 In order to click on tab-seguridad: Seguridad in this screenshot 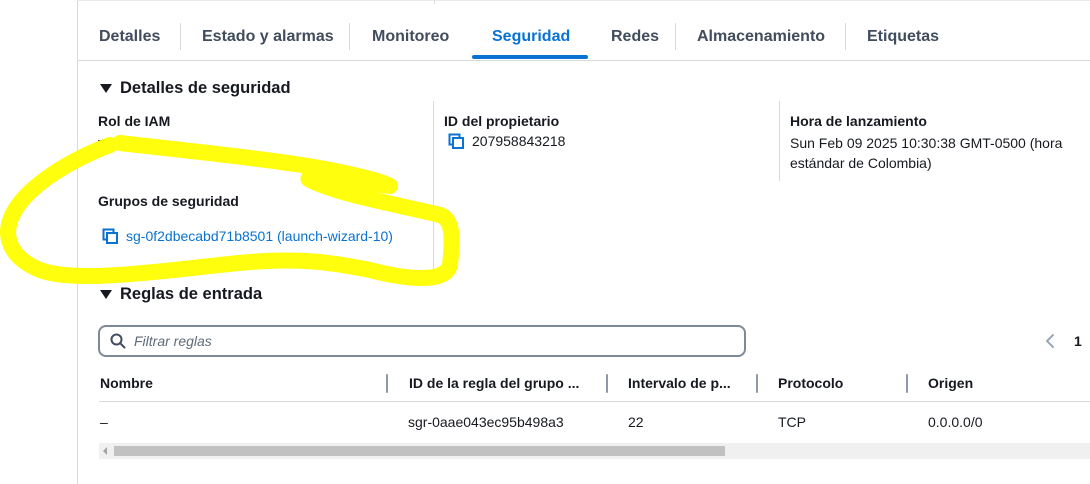, I will do `click(531, 38)`.